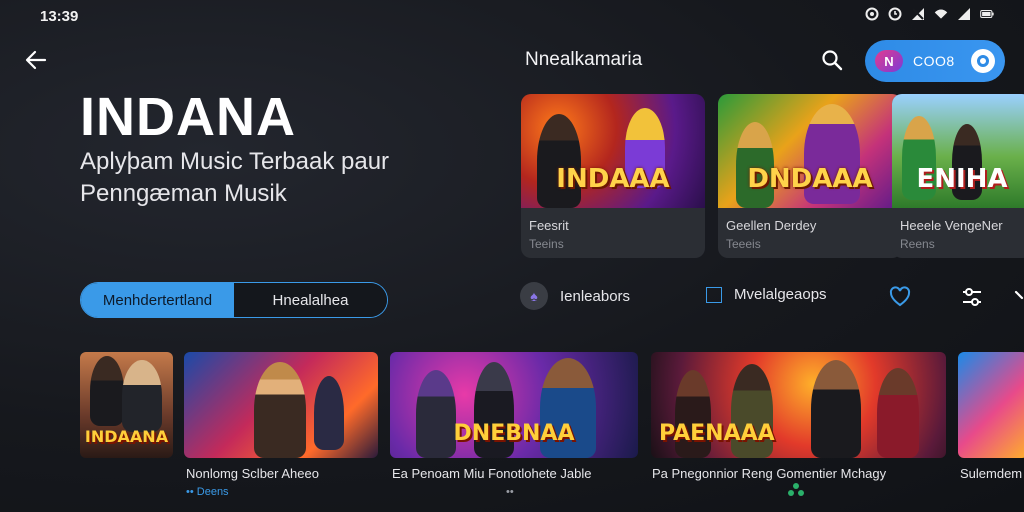 The width and height of the screenshot is (1024, 512). I want to click on account-code: COO8, so click(934, 61).